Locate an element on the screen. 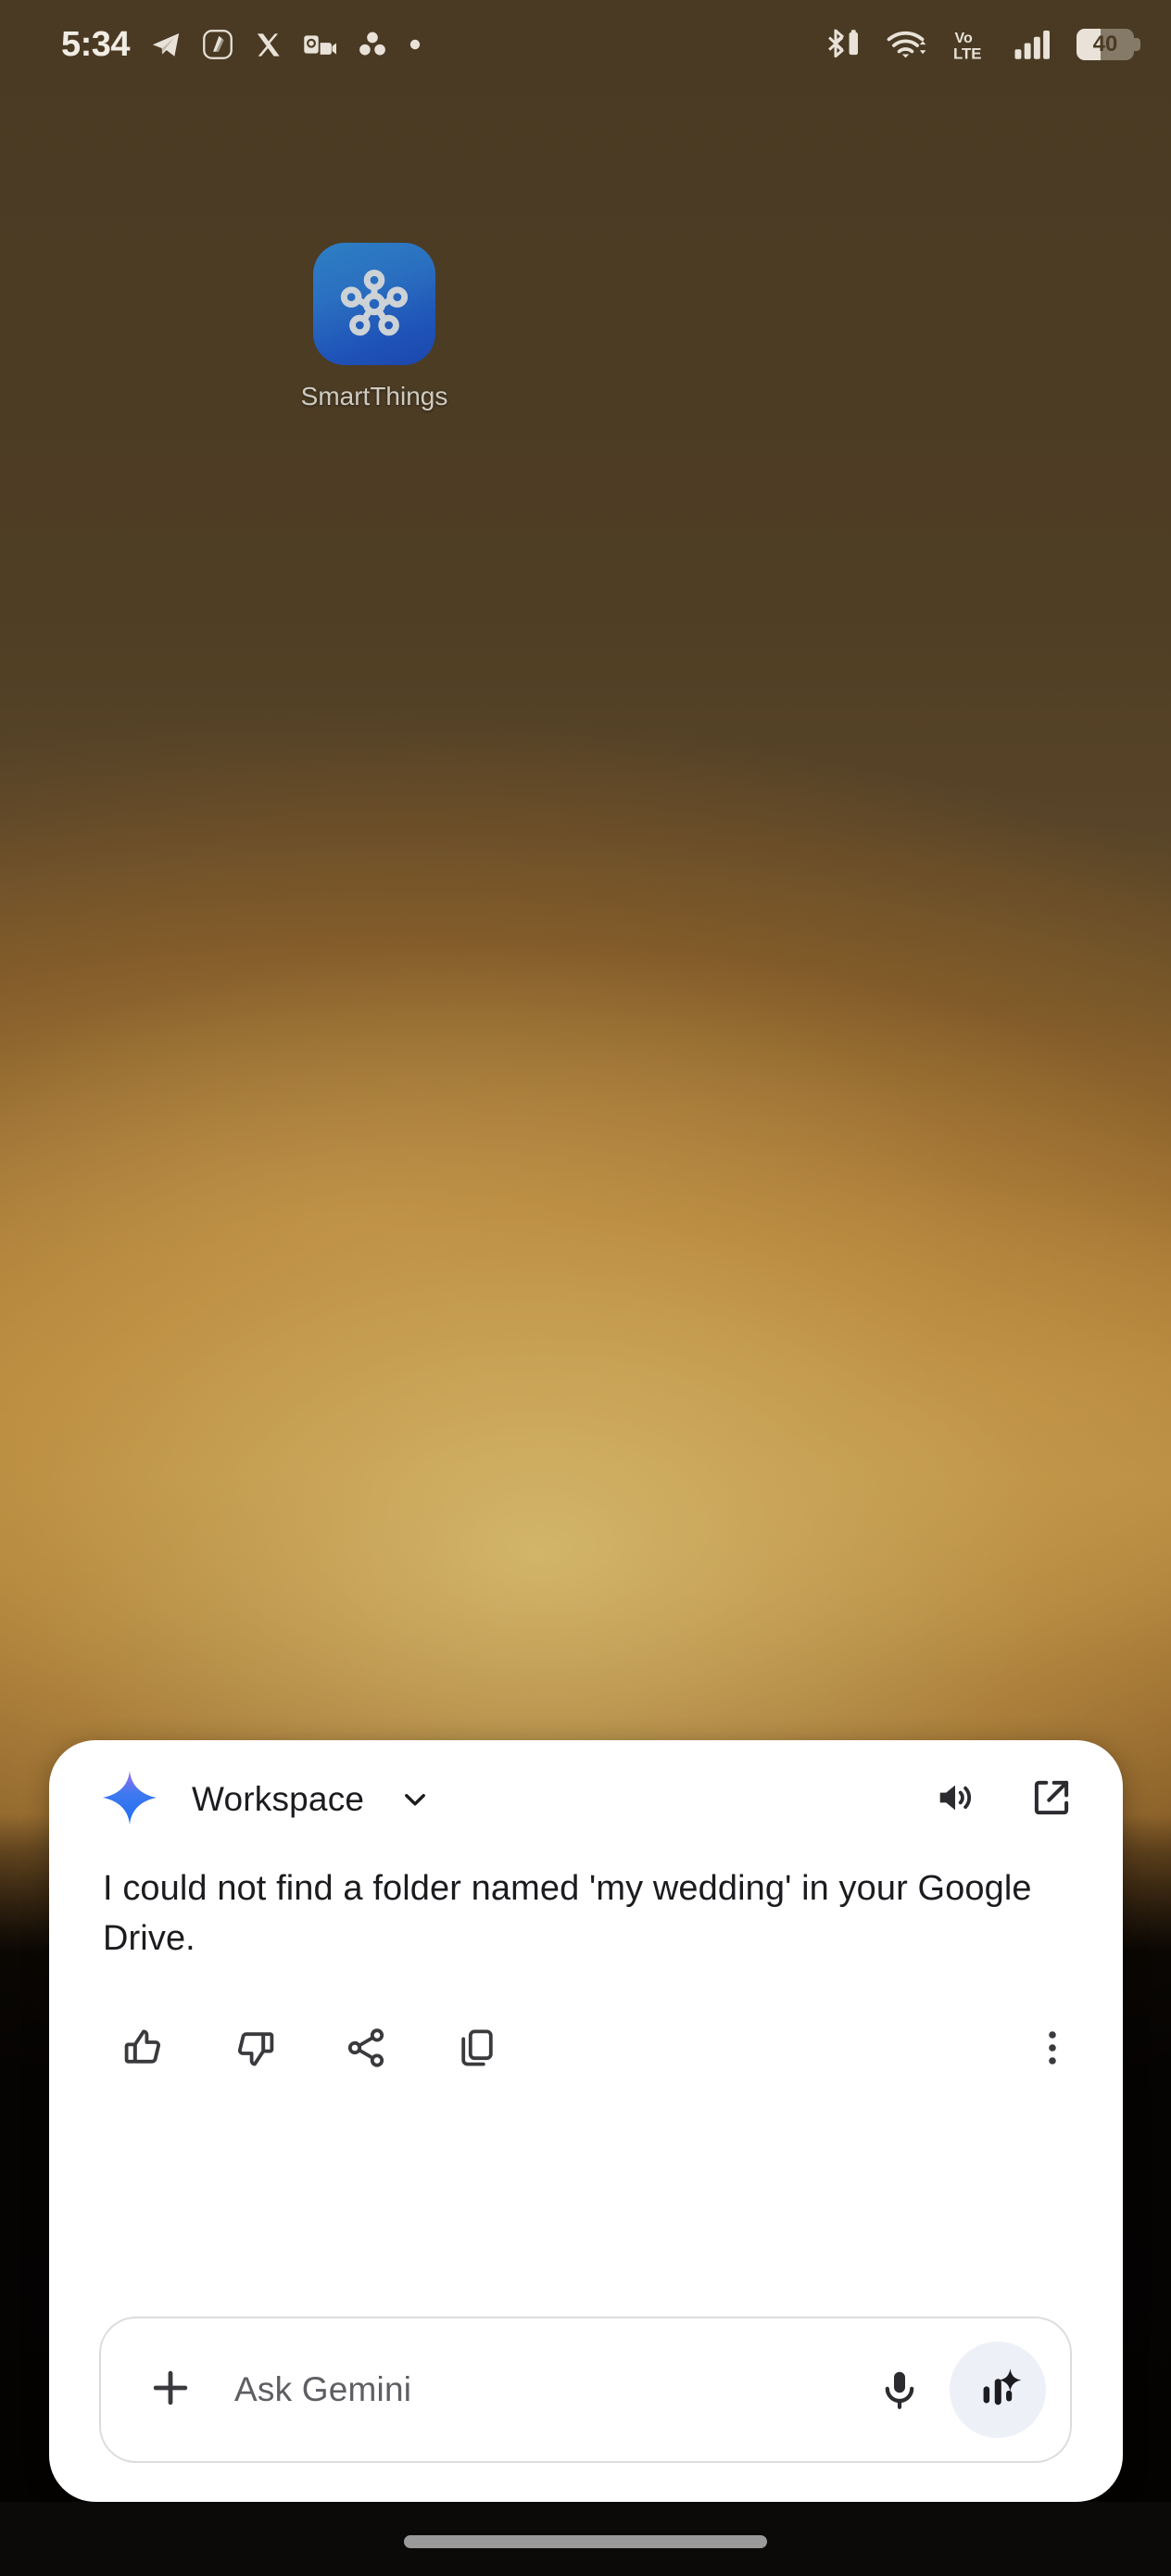  app-icon-smartthings: SmartThings is located at coordinates (374, 327).